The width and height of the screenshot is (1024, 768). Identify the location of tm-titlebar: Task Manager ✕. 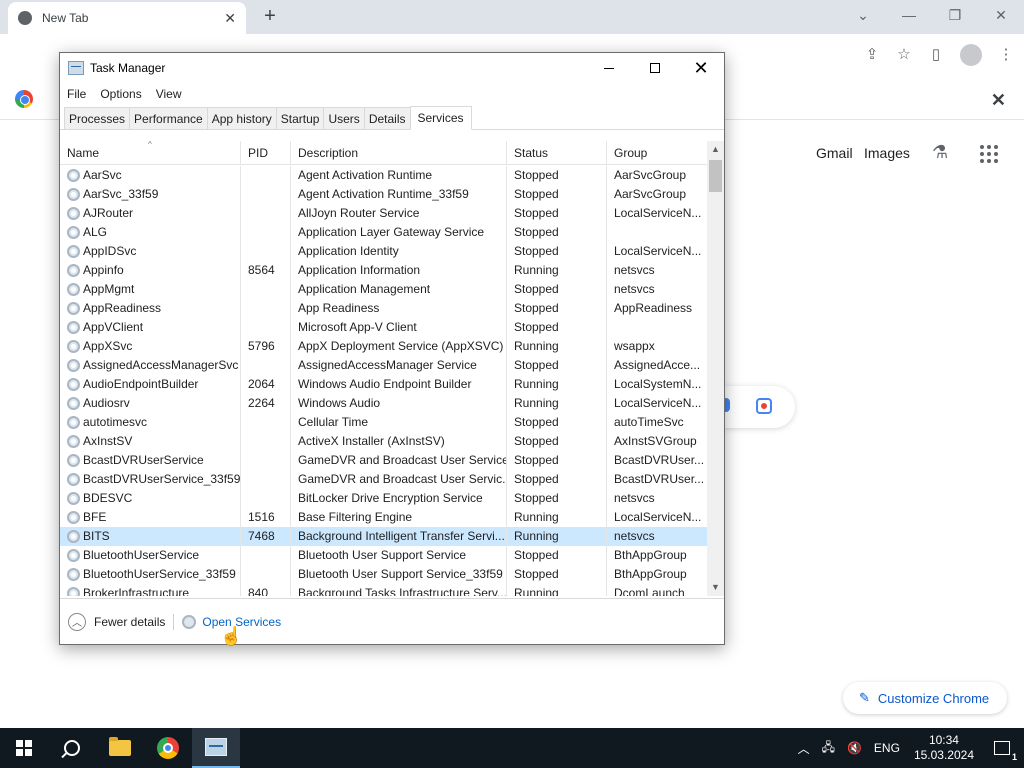
(392, 68).